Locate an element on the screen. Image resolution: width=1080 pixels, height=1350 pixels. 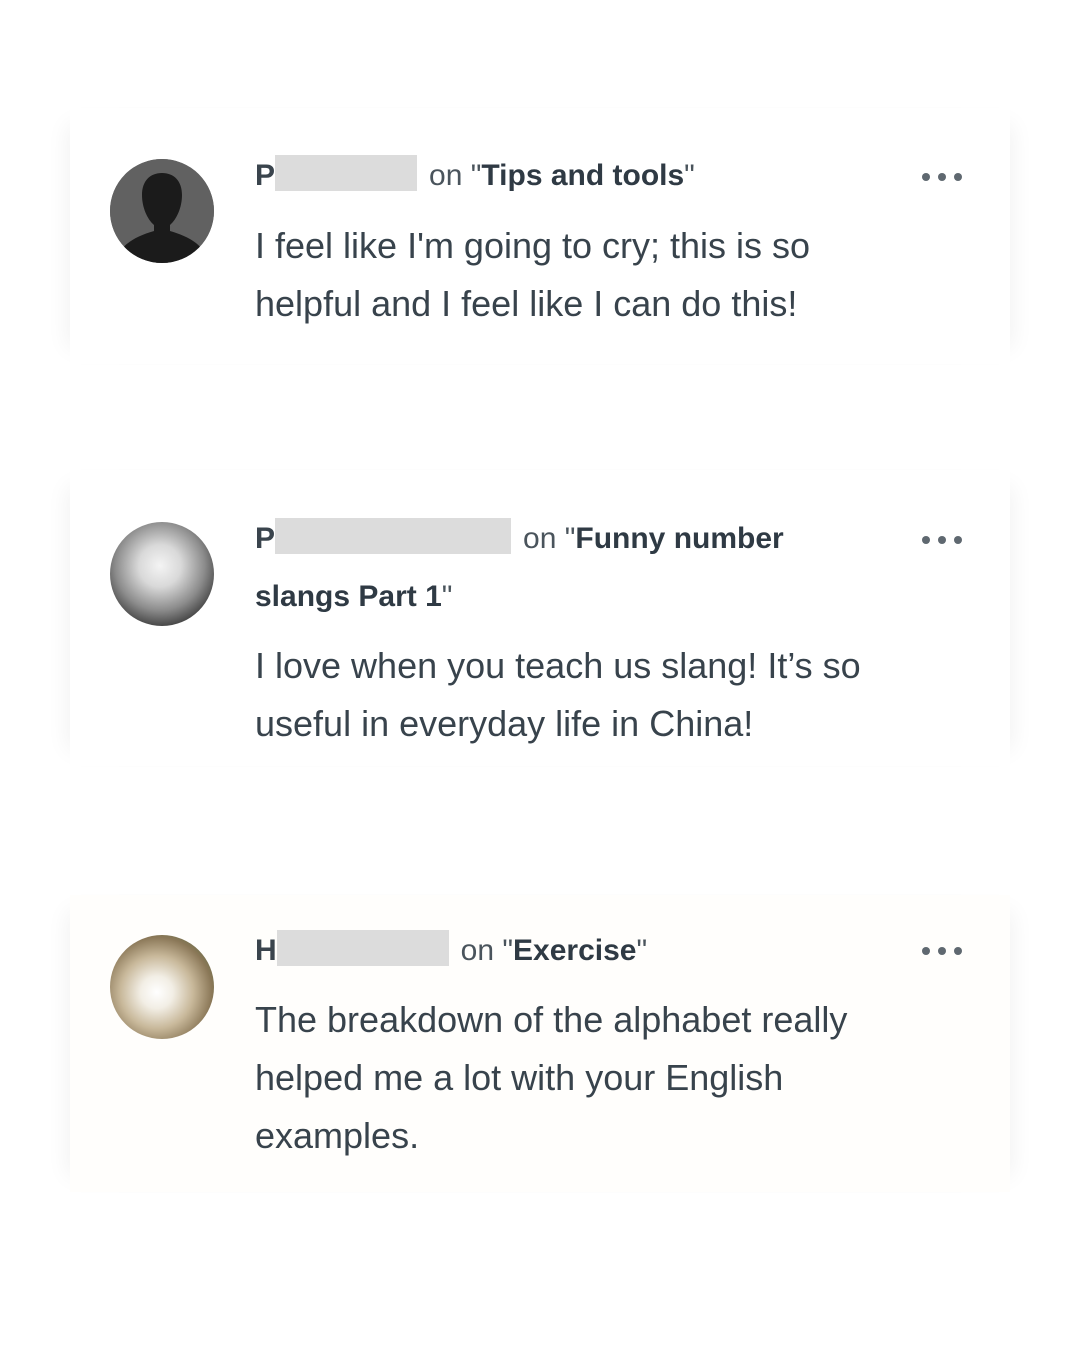
author-initial: H is located at coordinates (266, 950).